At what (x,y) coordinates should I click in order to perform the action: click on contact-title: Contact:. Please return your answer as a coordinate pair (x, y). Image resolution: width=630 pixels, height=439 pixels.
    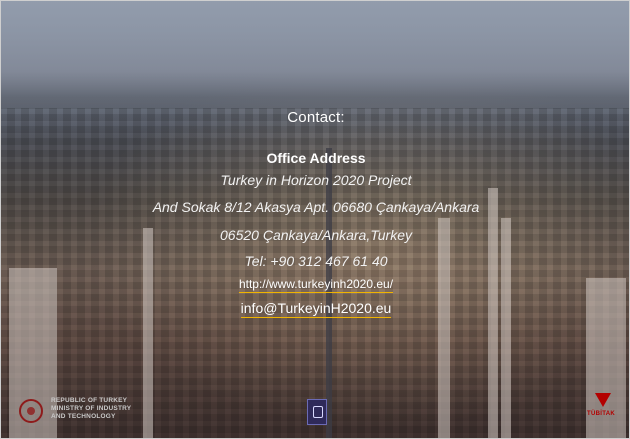
    Looking at the image, I should click on (316, 117).